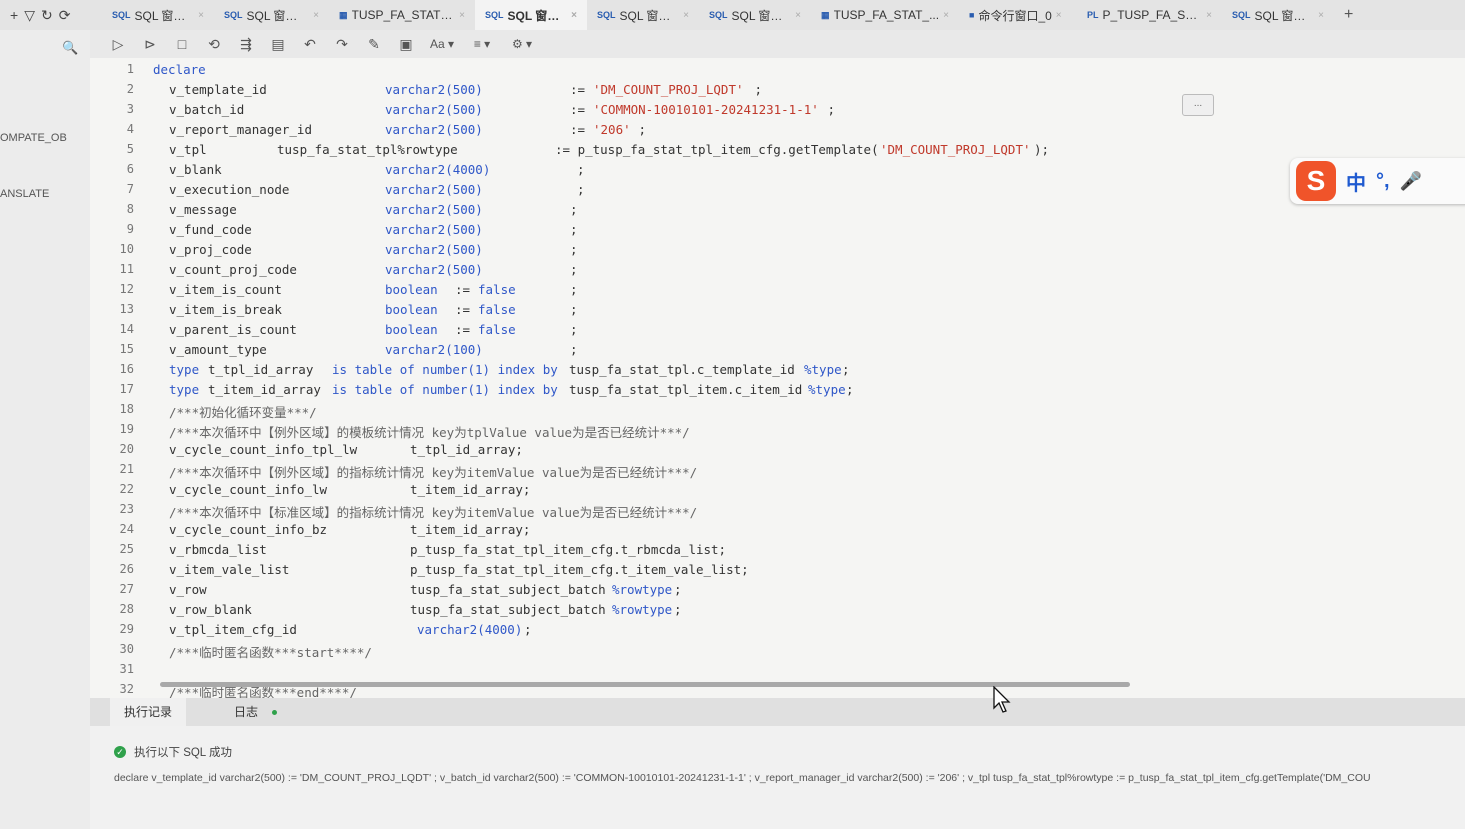  What do you see at coordinates (777, 632) in the screenshot?
I see `code-line: 29 v_tpl_item_cfg_id varchar2(4000);` at bounding box center [777, 632].